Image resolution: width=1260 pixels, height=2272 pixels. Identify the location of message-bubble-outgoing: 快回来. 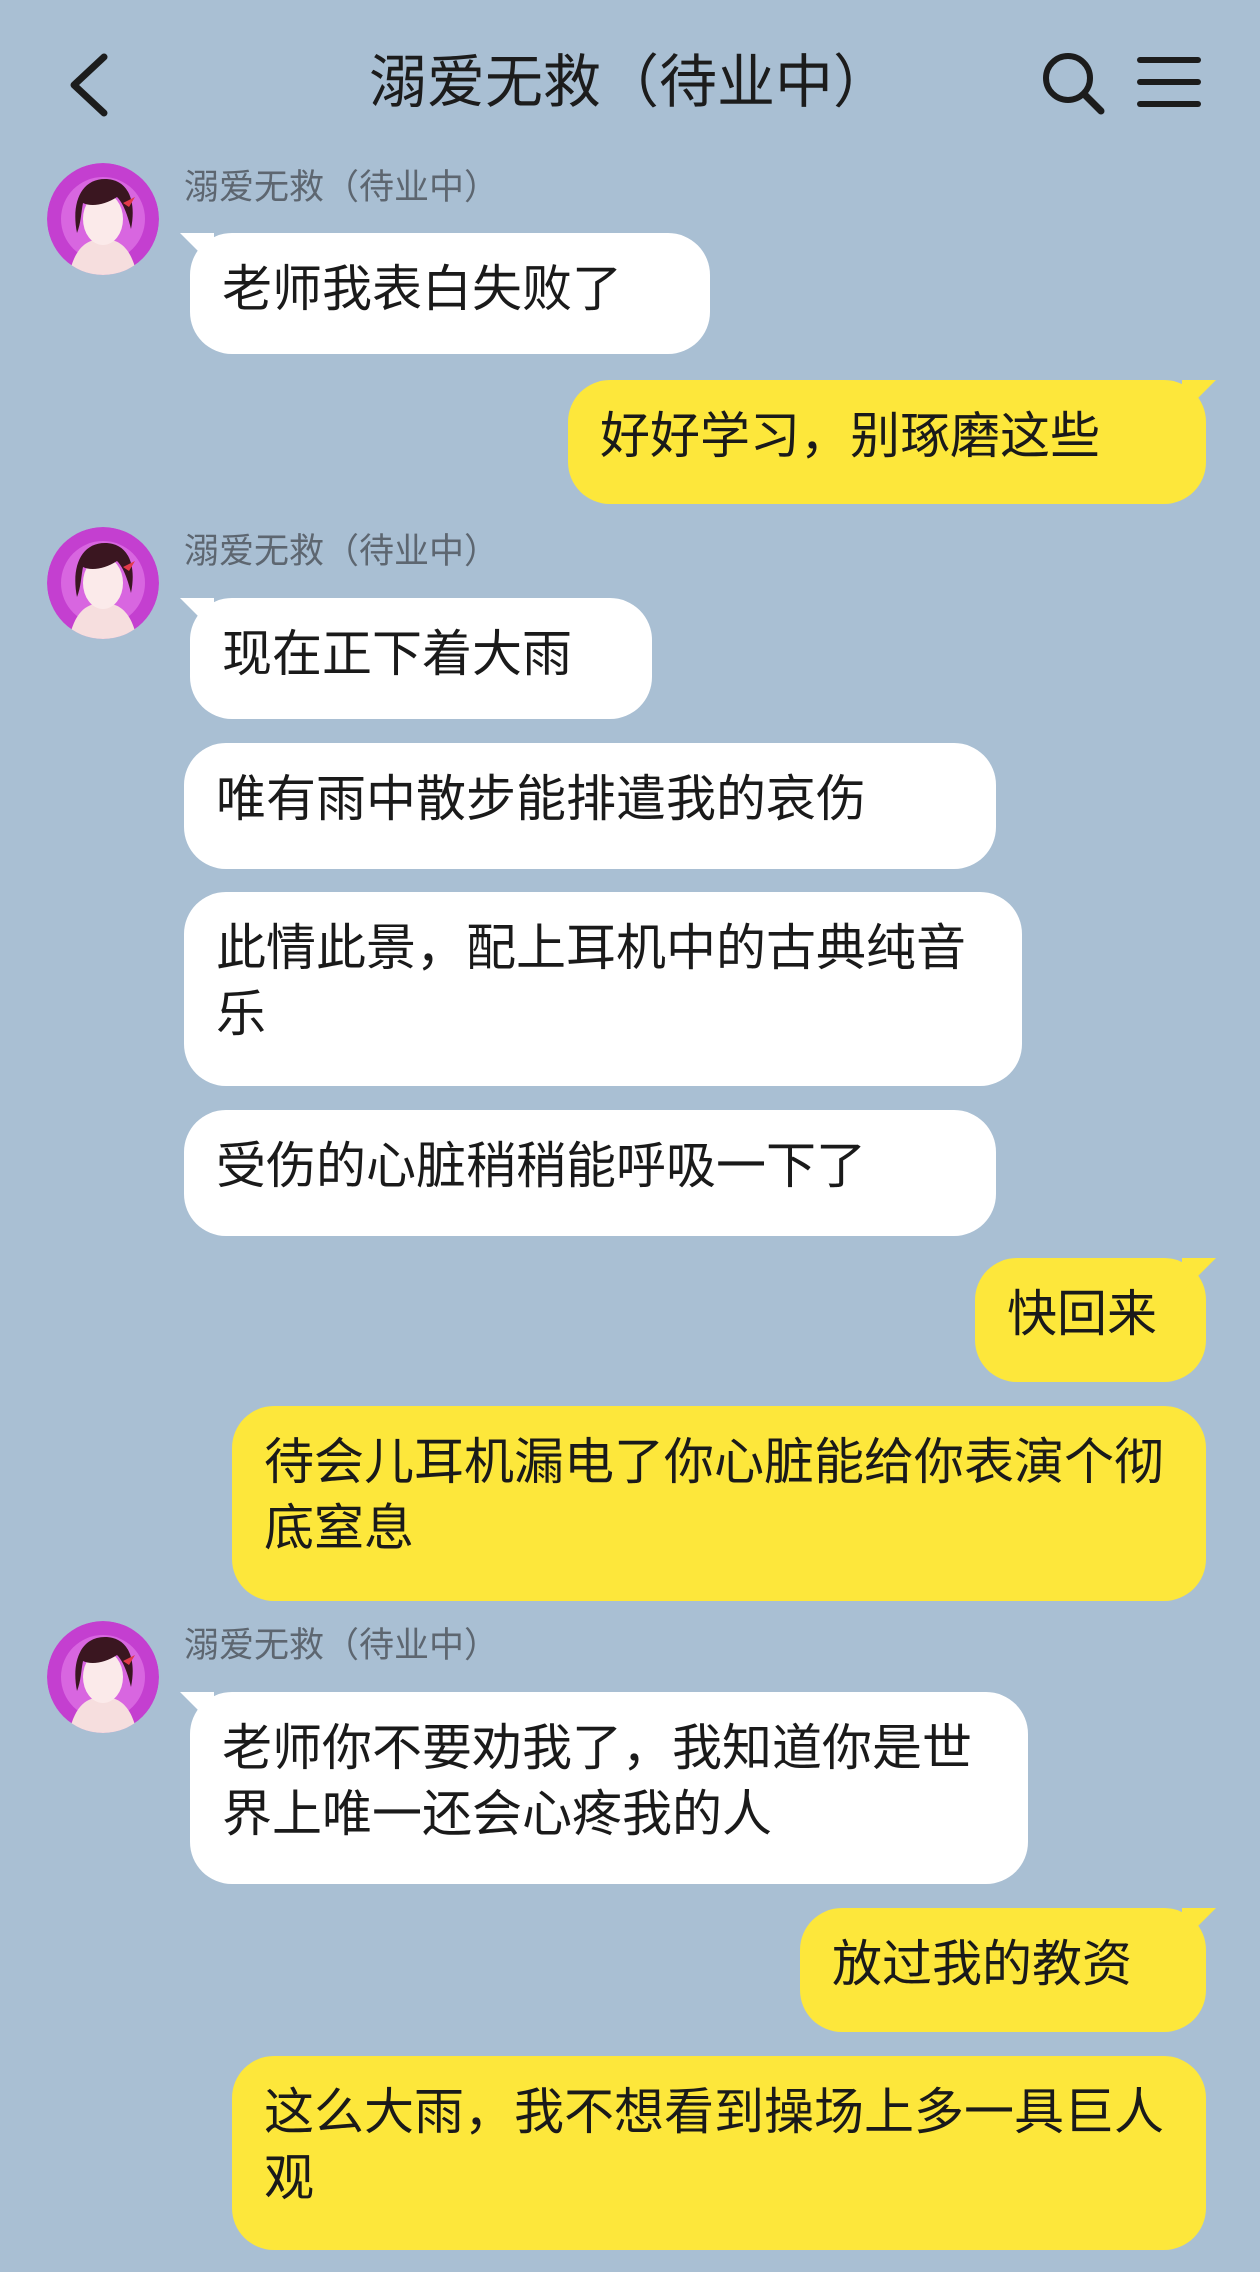
(1090, 1320).